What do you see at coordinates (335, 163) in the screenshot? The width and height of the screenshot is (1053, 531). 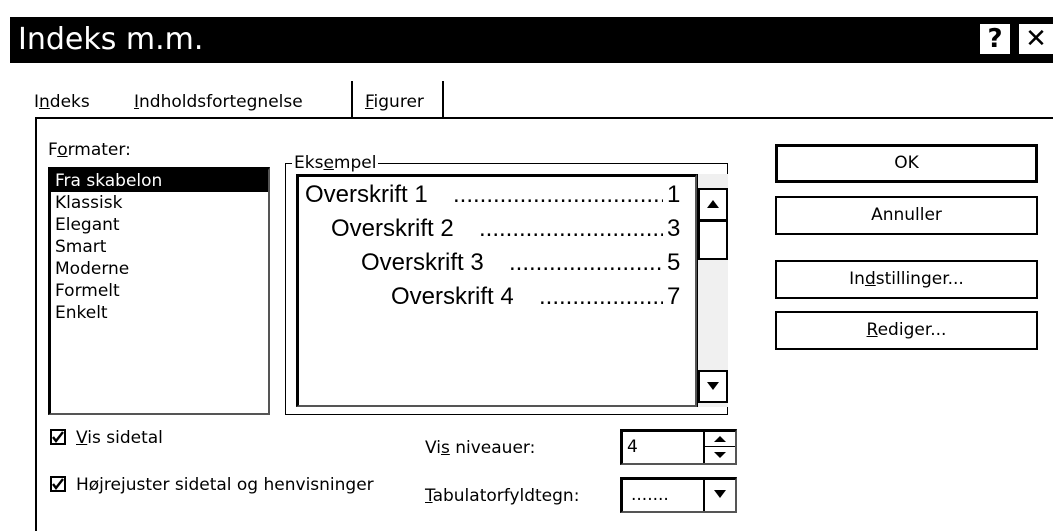 I see `example-label: Eksempel` at bounding box center [335, 163].